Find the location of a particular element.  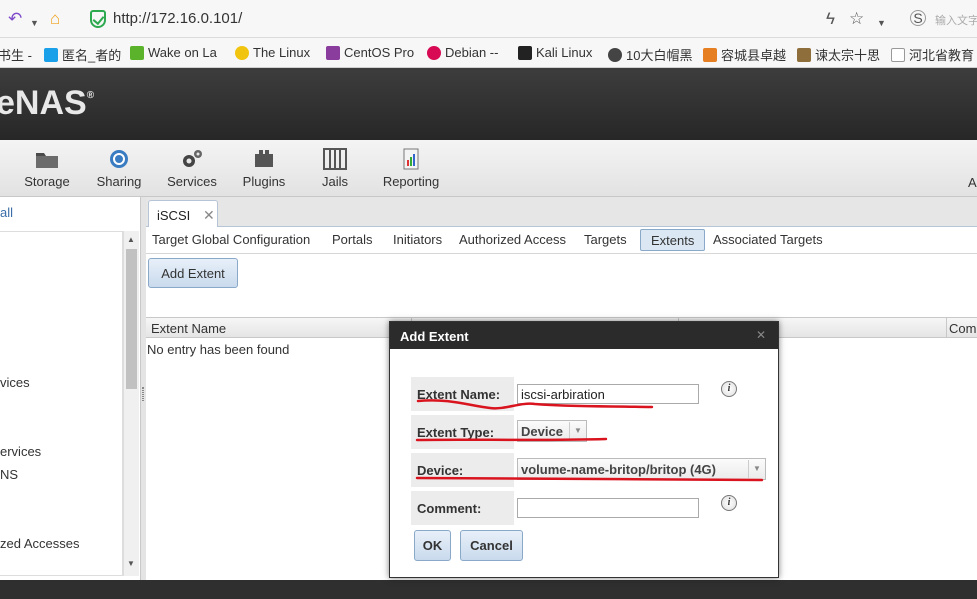

grid-empty-message: No entry has been found is located at coordinates (218, 349).